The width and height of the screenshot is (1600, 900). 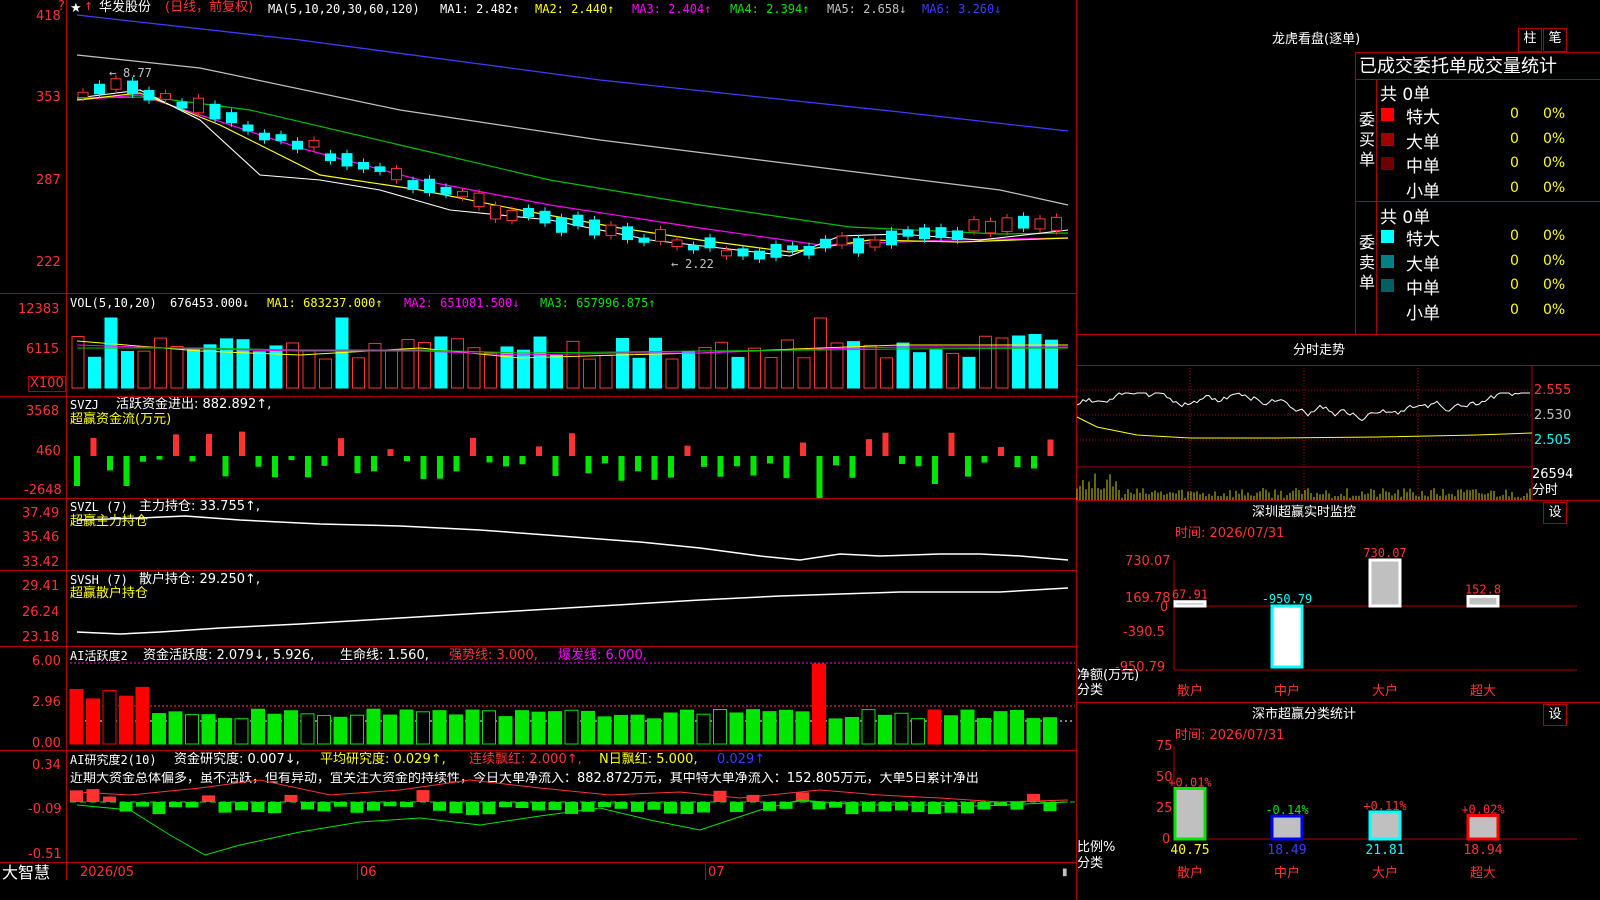 What do you see at coordinates (1287, 691) in the screenshot?
I see `monitor-category-label: 中户` at bounding box center [1287, 691].